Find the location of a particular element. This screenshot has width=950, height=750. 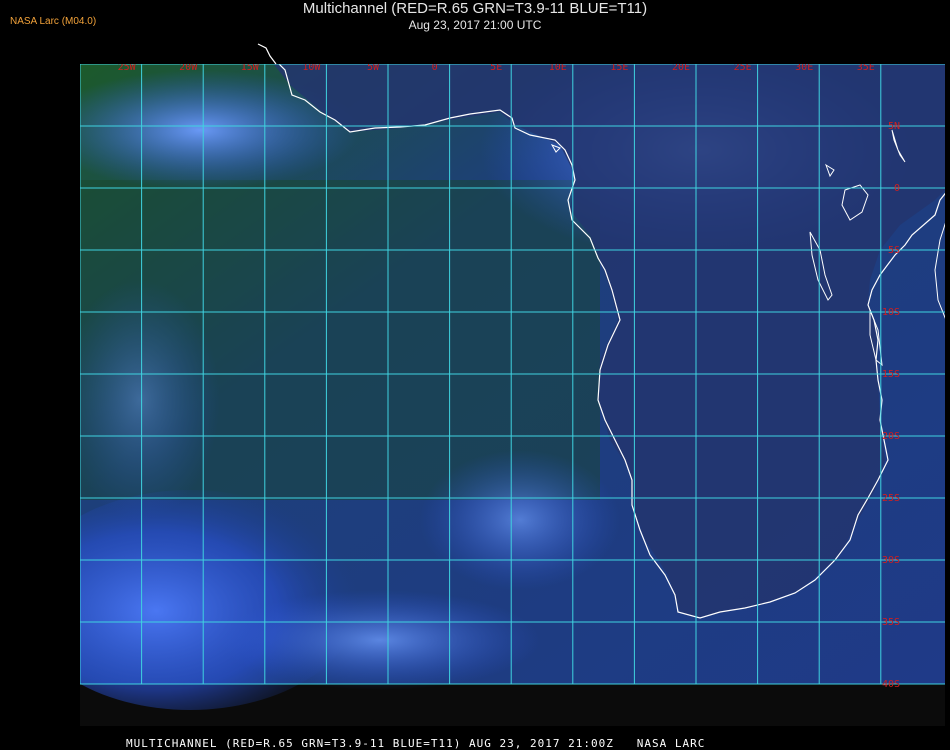

map-subtitle: Aug 23, 2017 21:00 UTC is located at coordinates (475, 25).